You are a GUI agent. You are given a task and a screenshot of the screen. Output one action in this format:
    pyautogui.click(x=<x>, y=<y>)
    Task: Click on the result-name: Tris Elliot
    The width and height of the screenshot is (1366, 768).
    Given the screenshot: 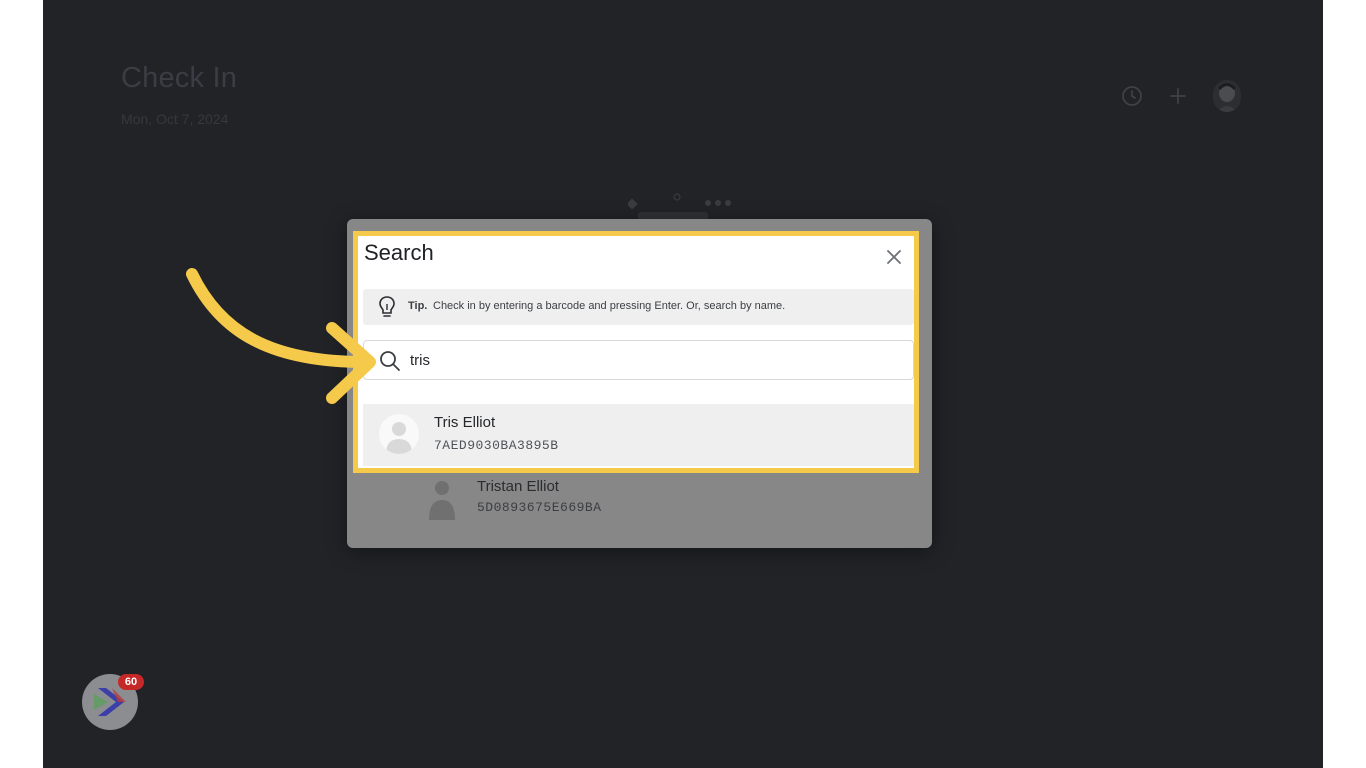 What is the action you would take?
    pyautogui.click(x=465, y=422)
    